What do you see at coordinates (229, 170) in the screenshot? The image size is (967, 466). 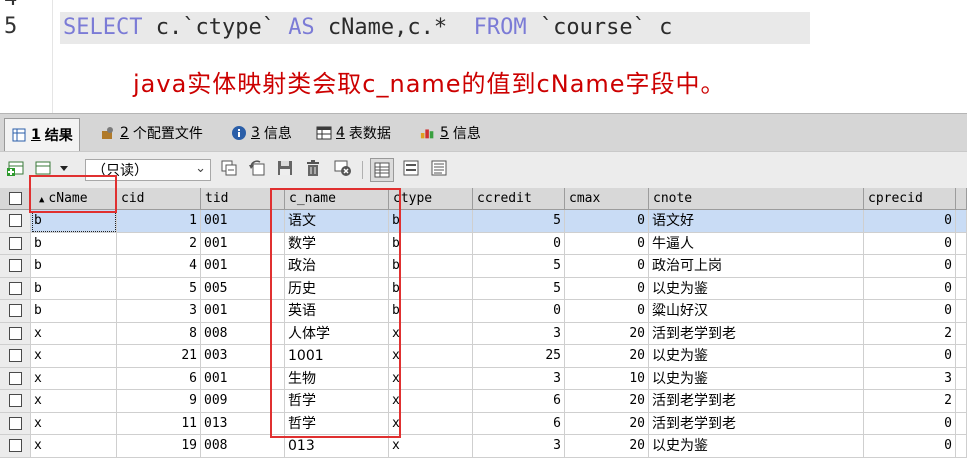 I see `copy-row-button` at bounding box center [229, 170].